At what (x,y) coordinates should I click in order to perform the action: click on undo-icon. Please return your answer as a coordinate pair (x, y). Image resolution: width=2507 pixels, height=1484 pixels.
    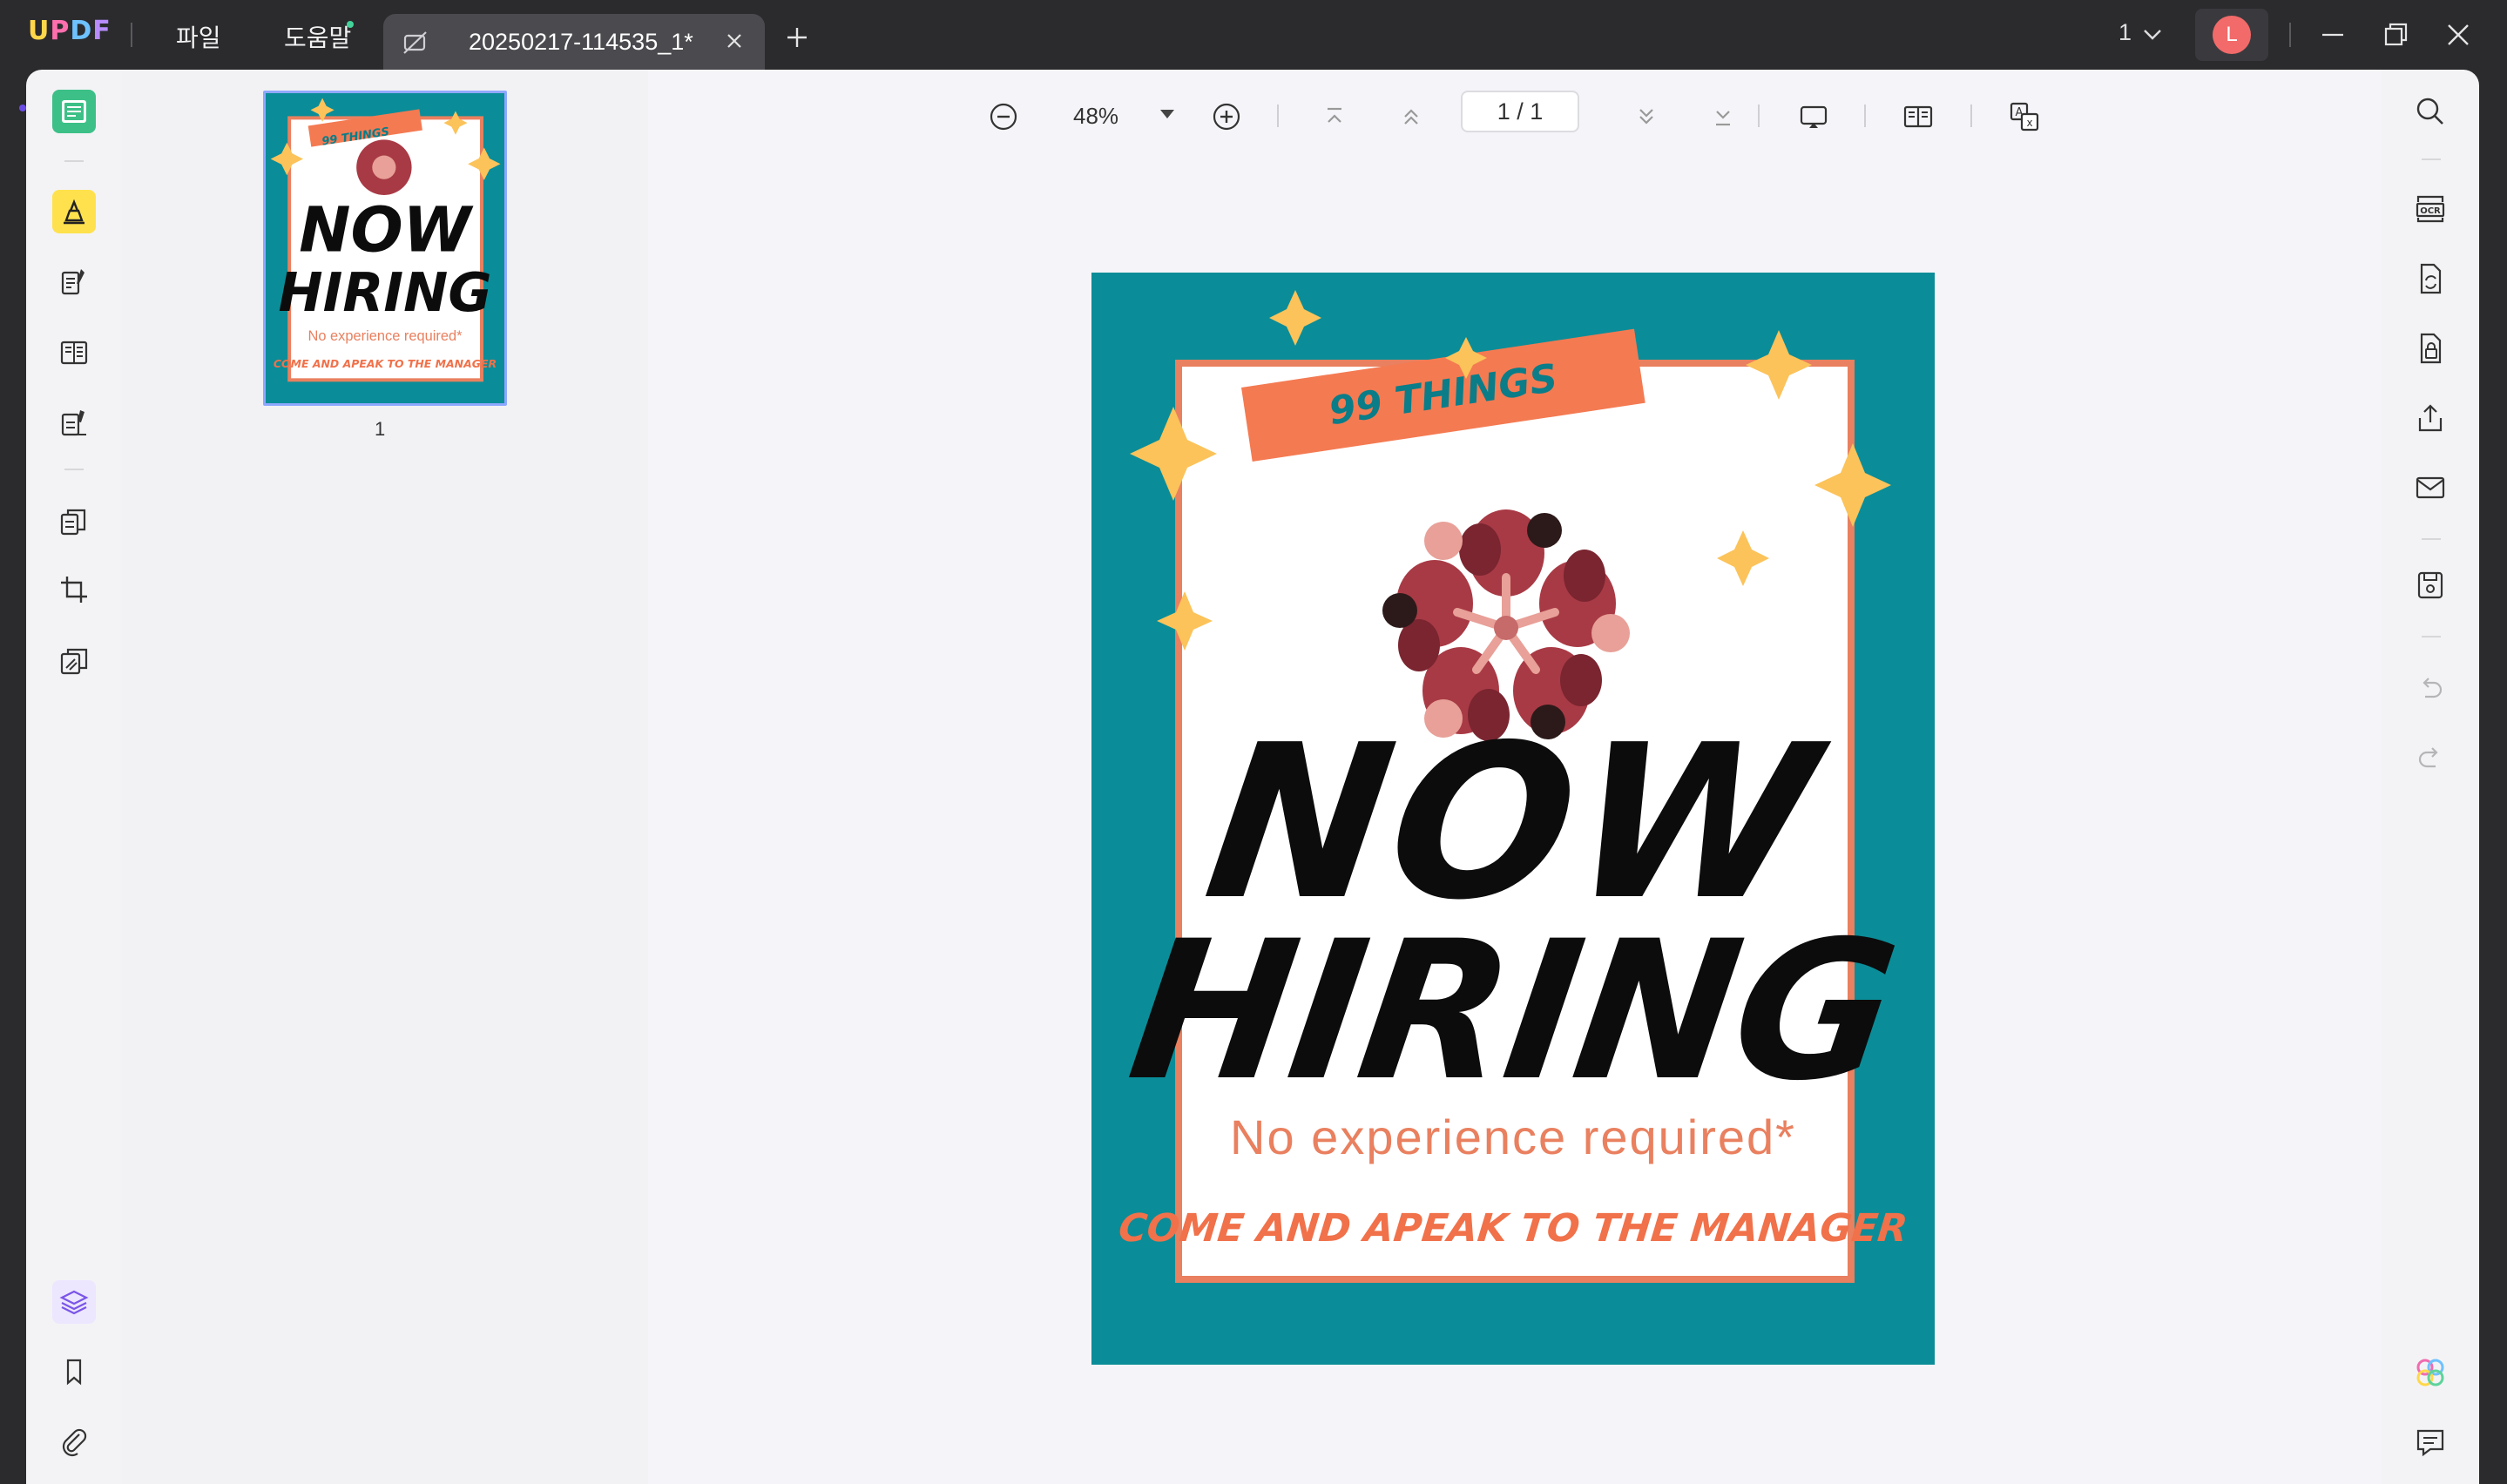
    Looking at the image, I should click on (2430, 688).